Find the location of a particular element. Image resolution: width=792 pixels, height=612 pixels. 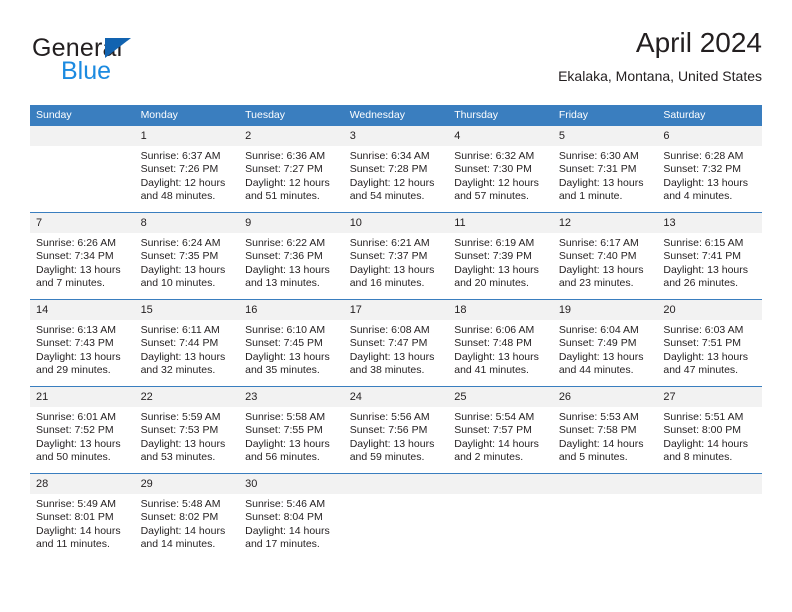

sunrise-time: Sunrise: 6:06 AM is located at coordinates (494, 330).